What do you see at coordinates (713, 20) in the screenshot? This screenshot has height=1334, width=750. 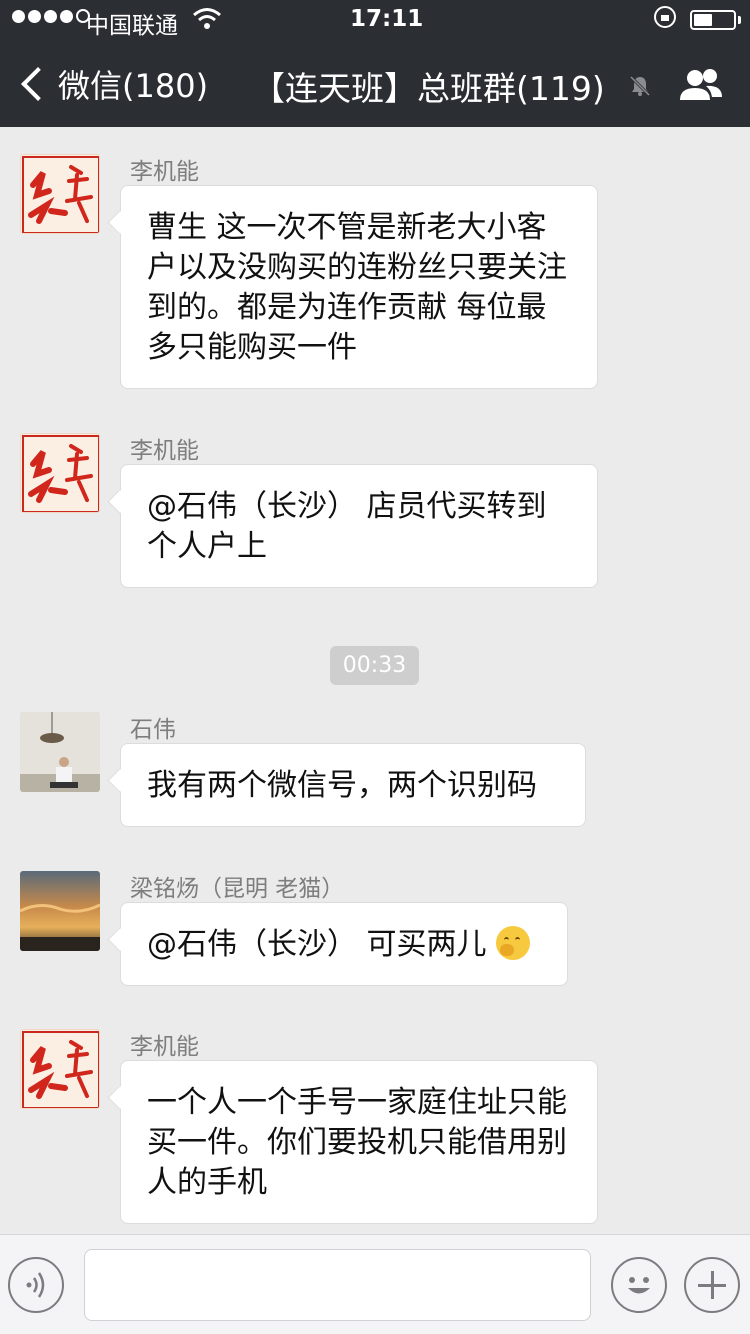 I see `battery-icon` at bounding box center [713, 20].